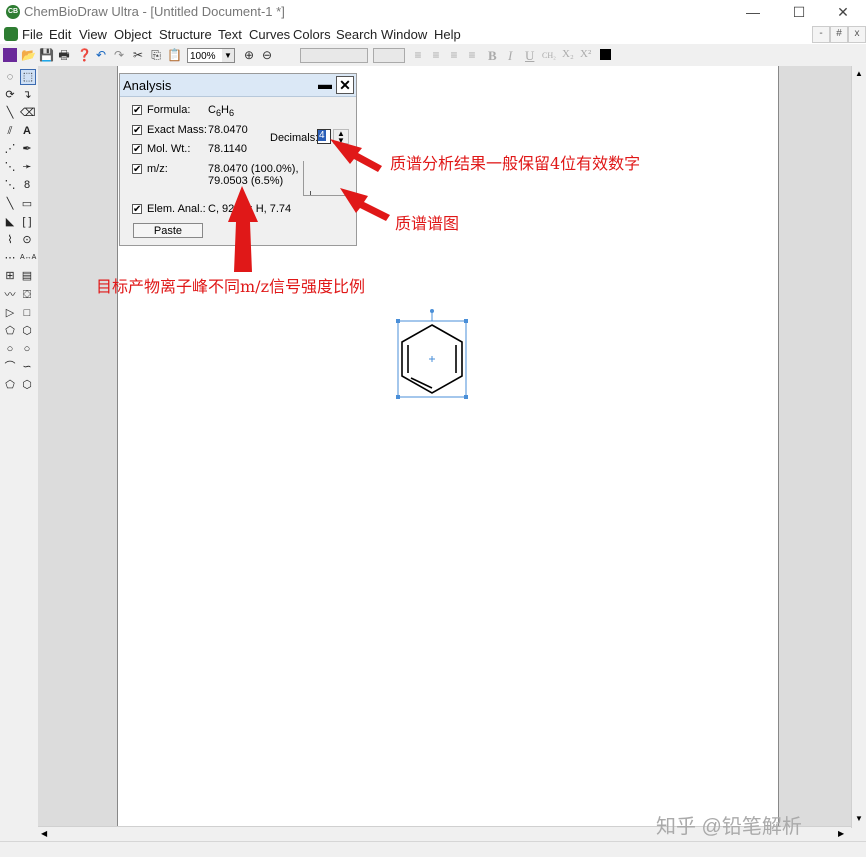  Describe the element at coordinates (267, 55) in the screenshot. I see `zoom-out-icon: ⊖` at that location.